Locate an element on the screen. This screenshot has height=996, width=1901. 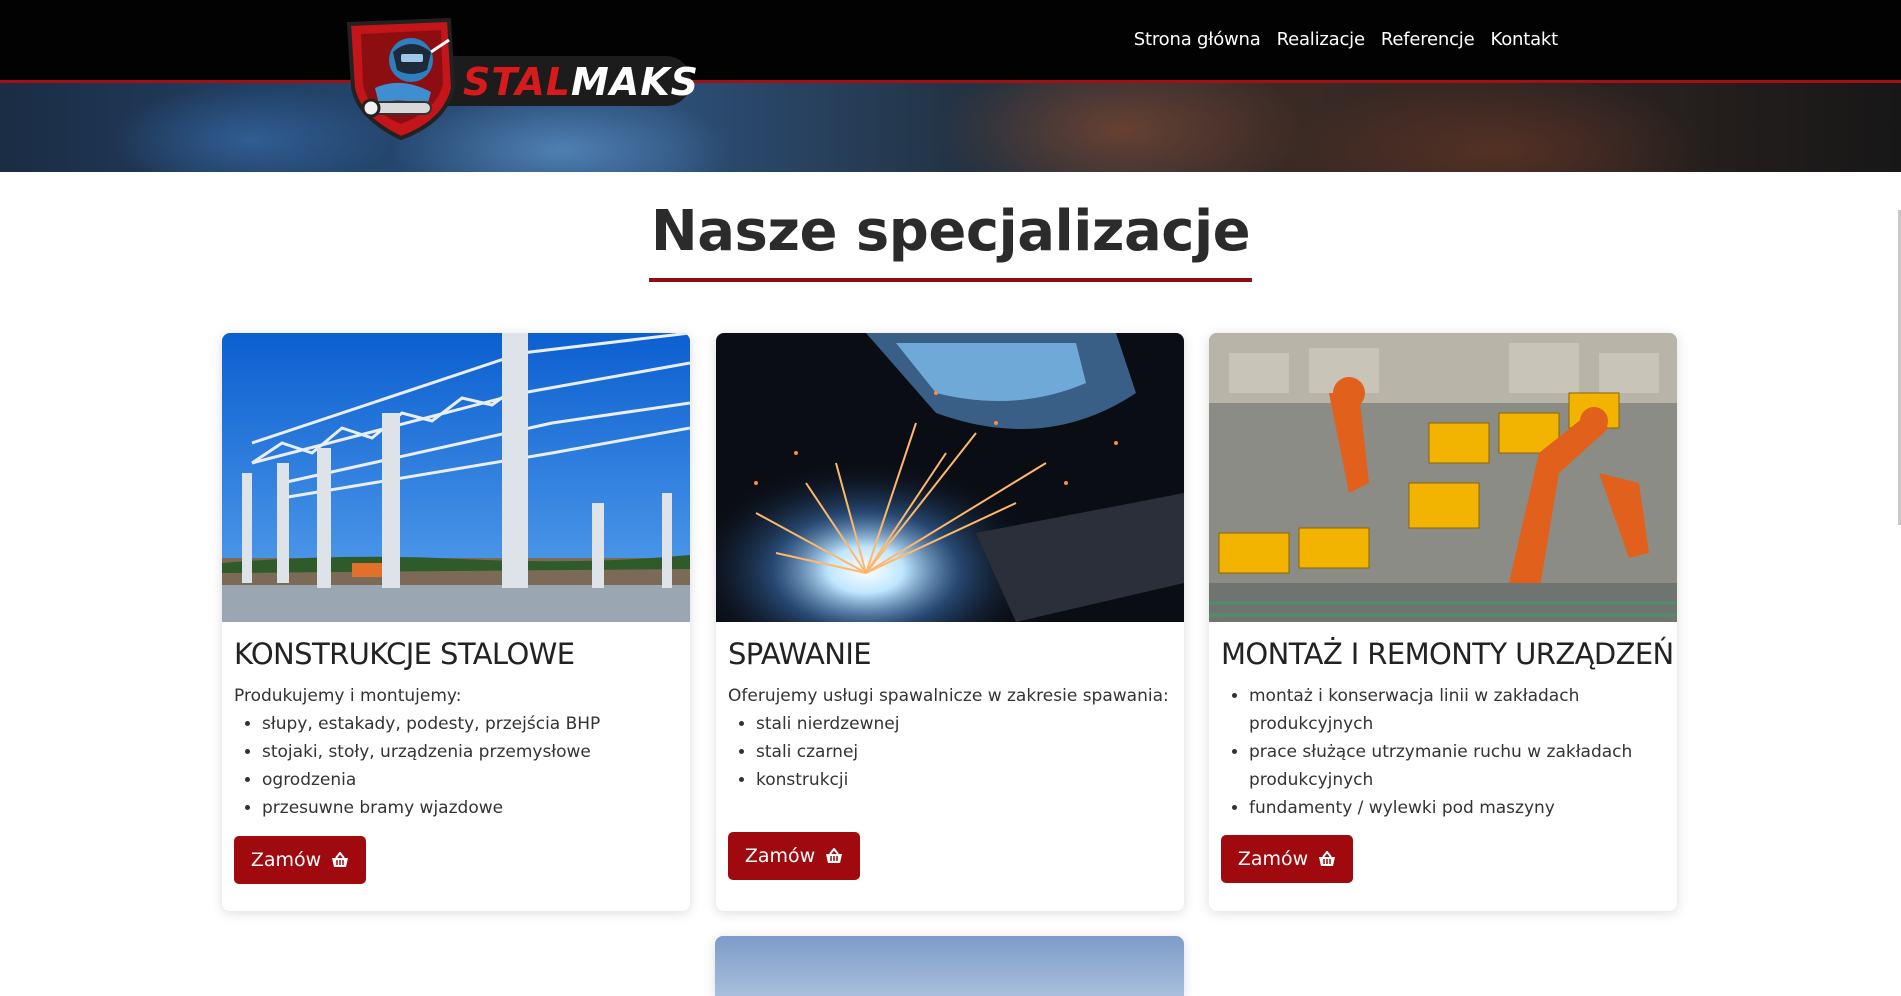
welder-shield-icon is located at coordinates (401, 79).